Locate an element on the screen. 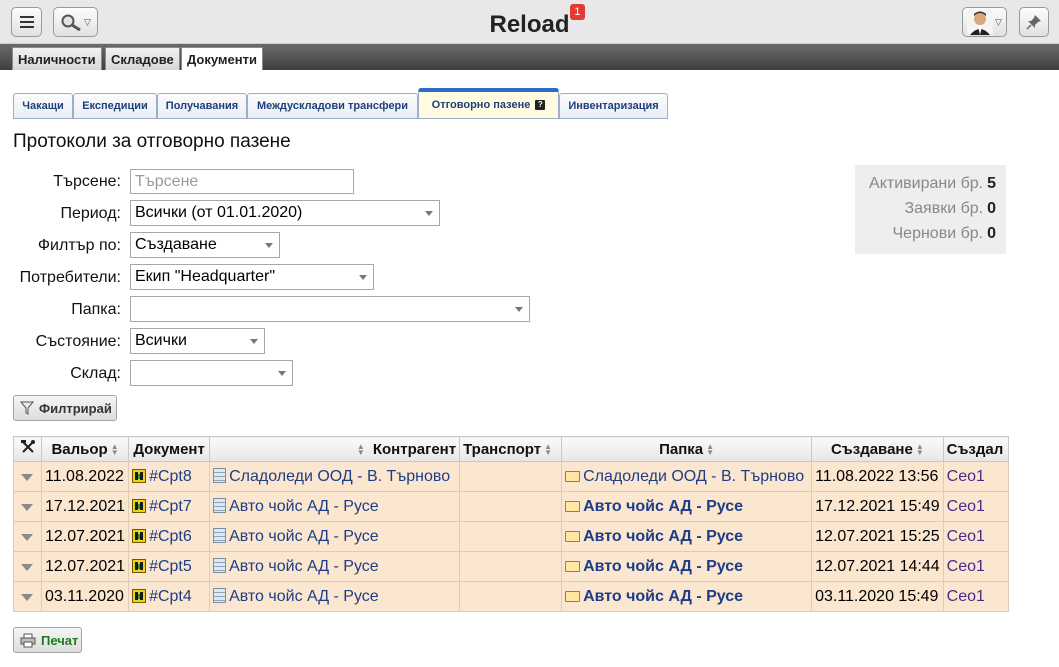 This screenshot has height=667, width=1059. nav-item-warehouses: Складове is located at coordinates (142, 58).